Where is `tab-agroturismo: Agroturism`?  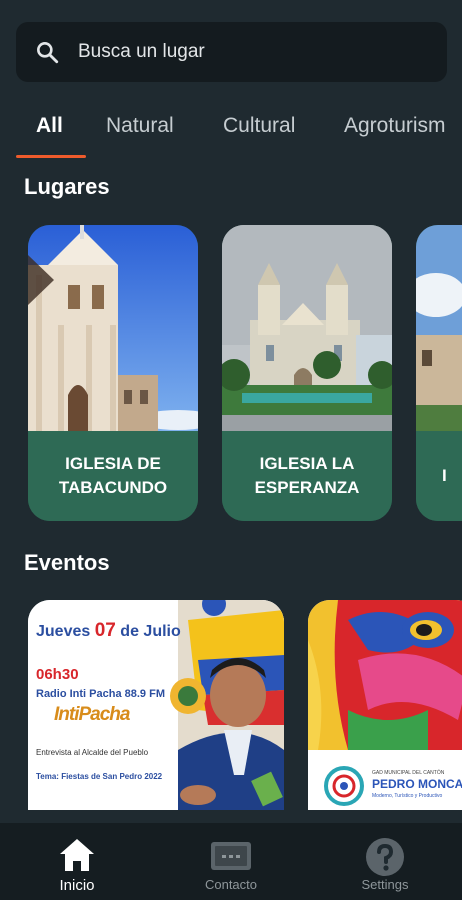
tab-agroturismo: Agroturism is located at coordinates (395, 126).